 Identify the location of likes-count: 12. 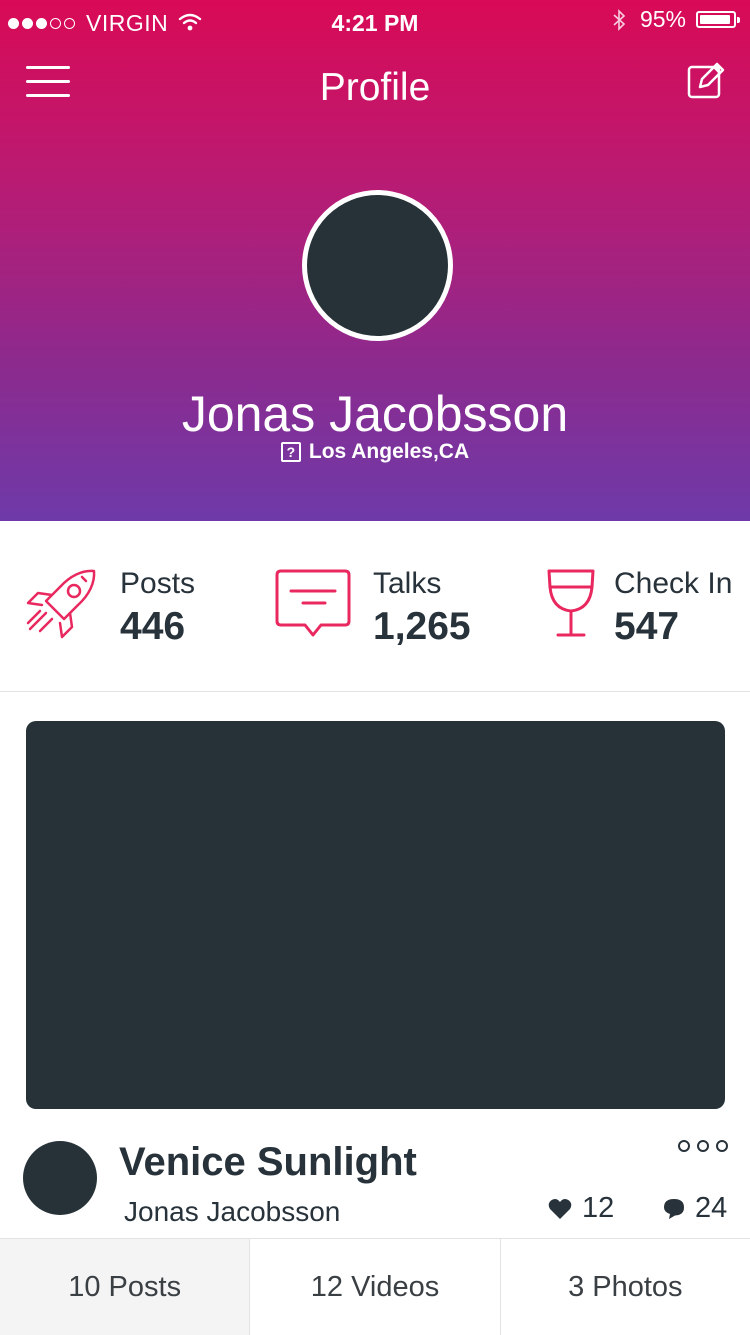
(598, 1208).